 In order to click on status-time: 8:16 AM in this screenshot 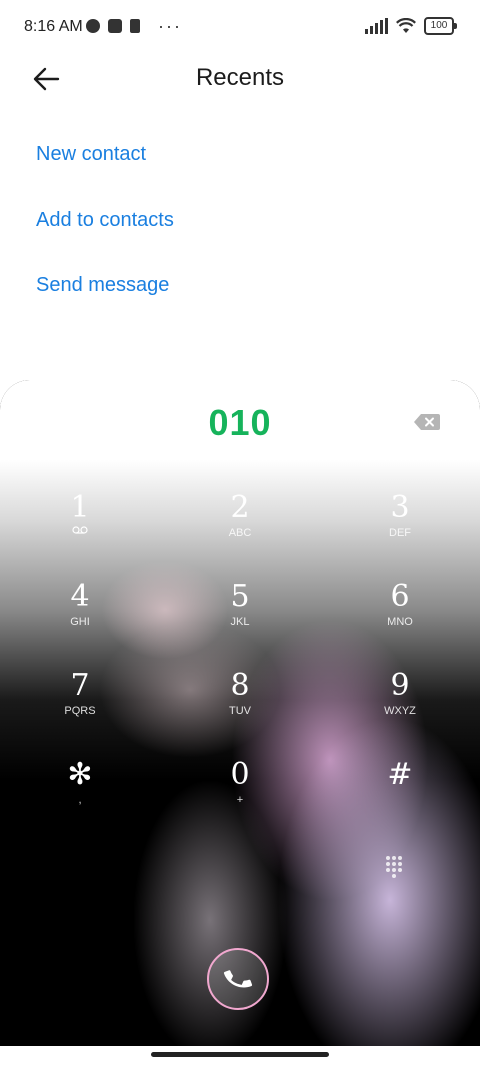, I will do `click(53, 26)`.